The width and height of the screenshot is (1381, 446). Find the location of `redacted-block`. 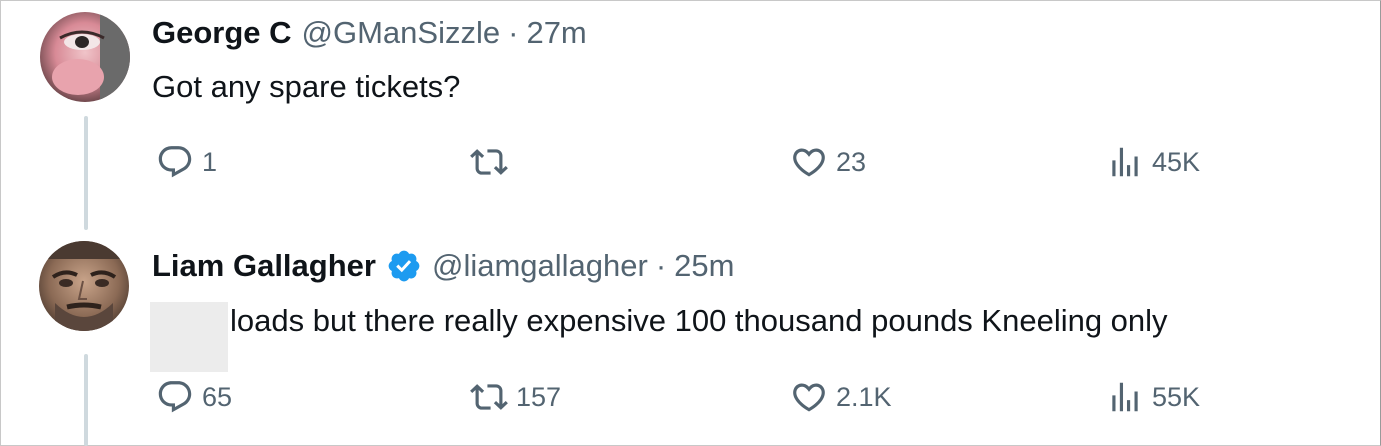

redacted-block is located at coordinates (189, 337).